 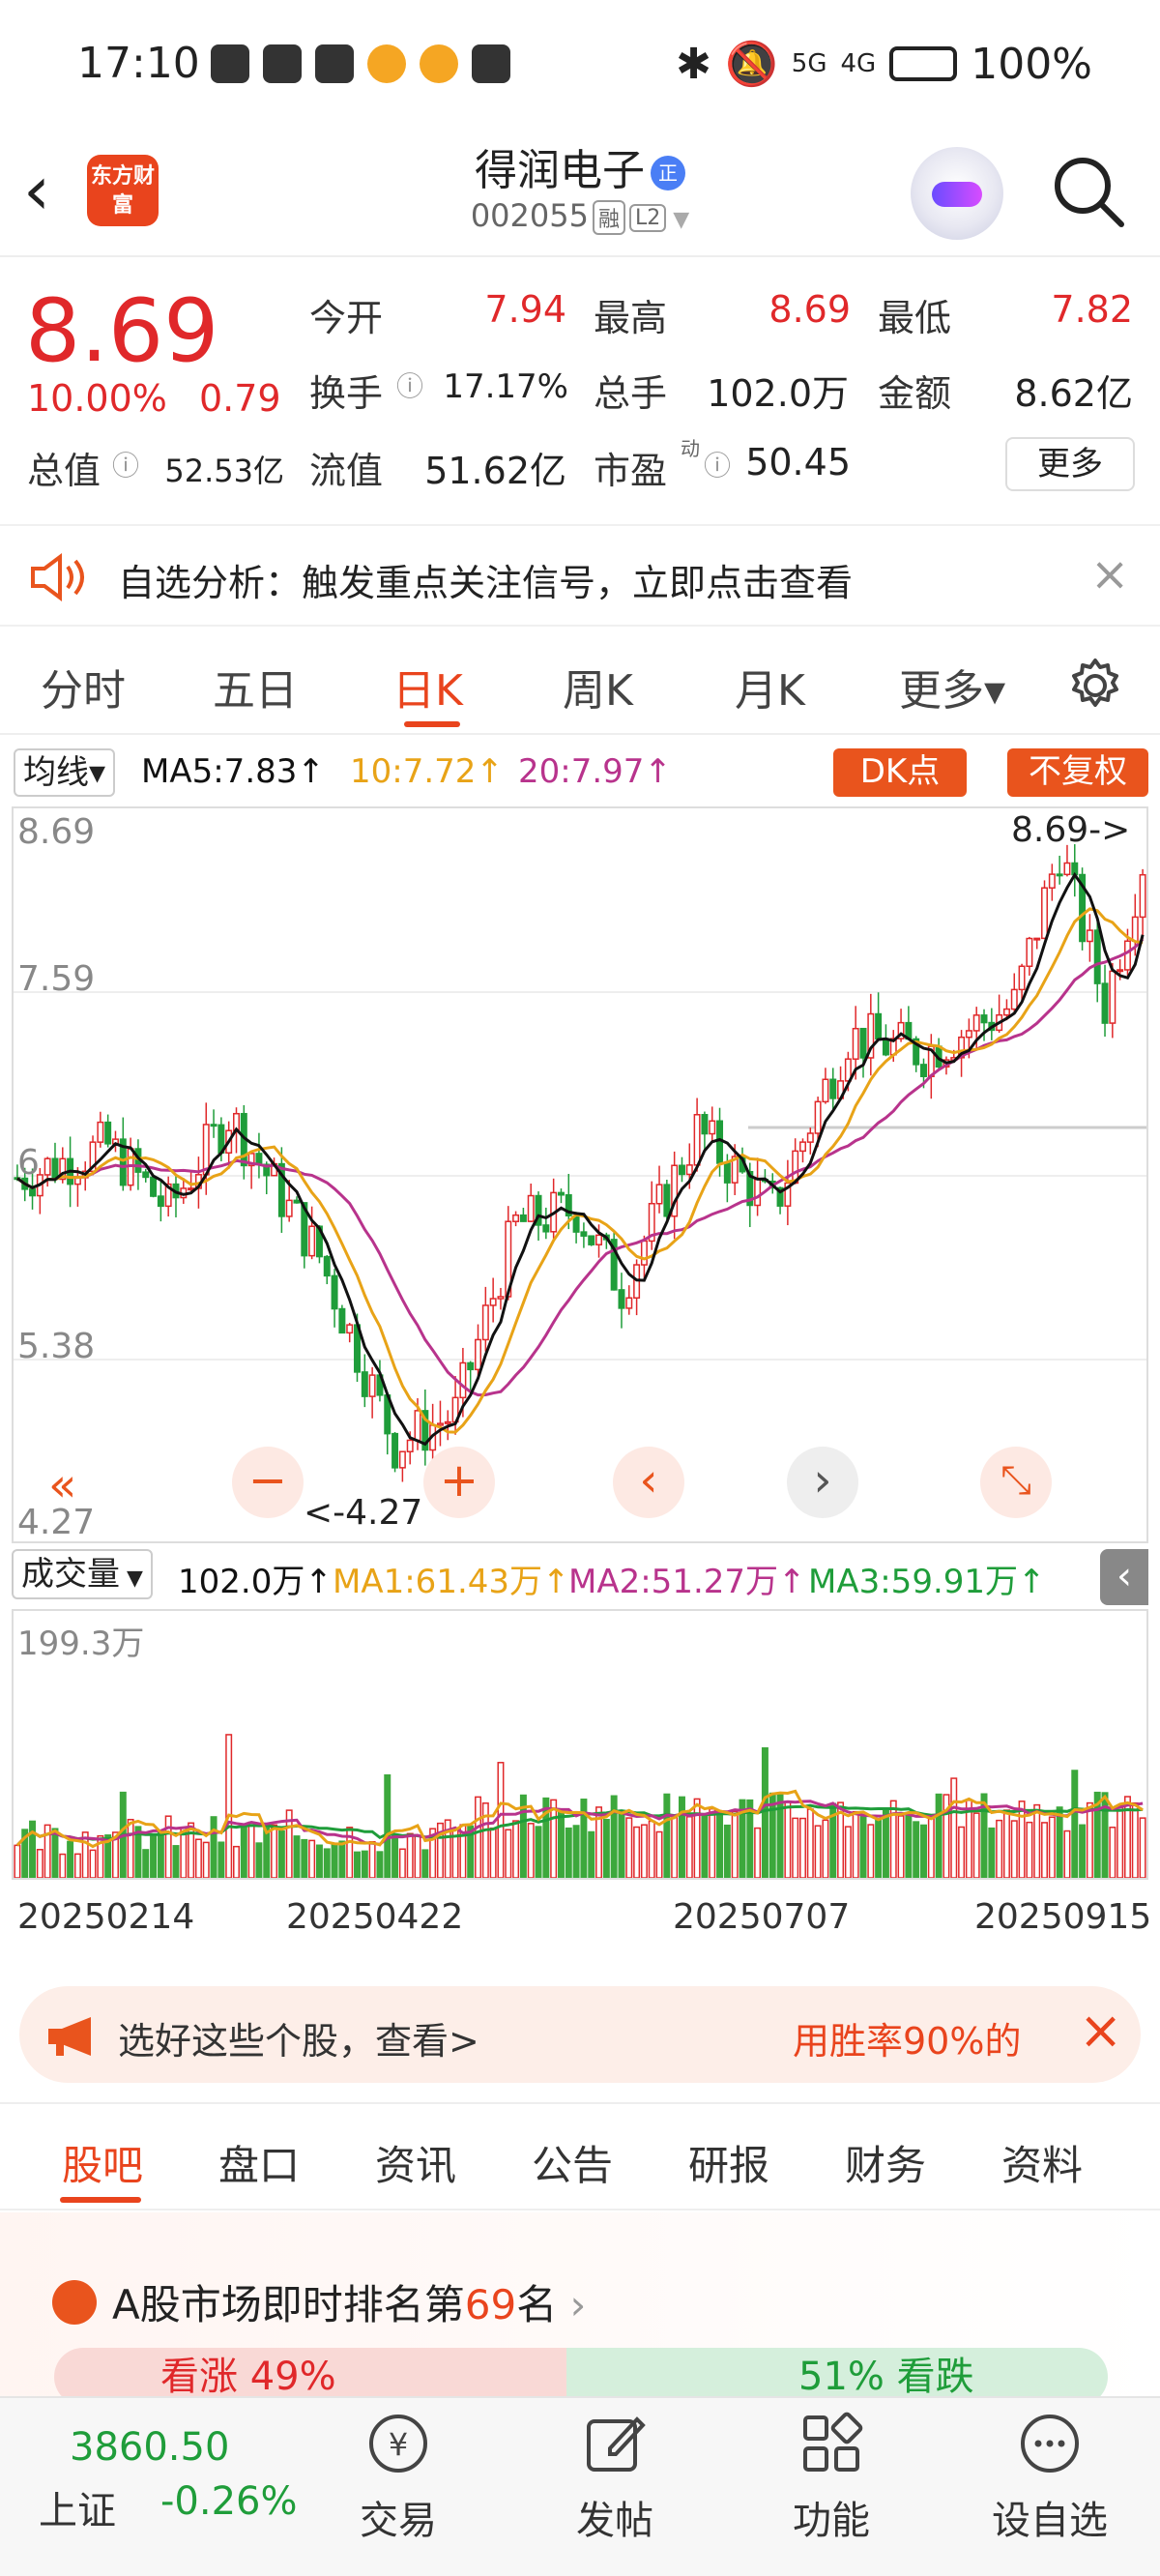 I want to click on zoom-in-icon: +, so click(x=459, y=1482).